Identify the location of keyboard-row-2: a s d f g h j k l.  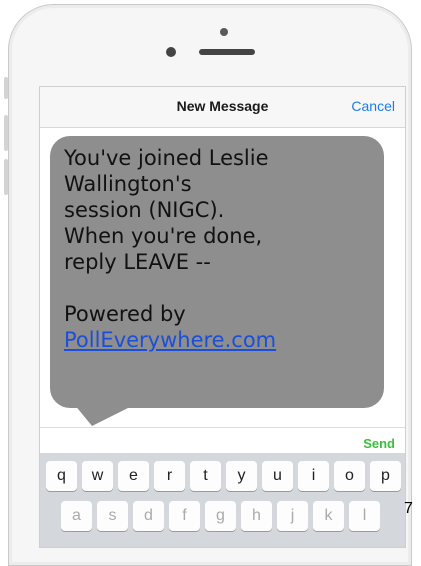
(220, 516).